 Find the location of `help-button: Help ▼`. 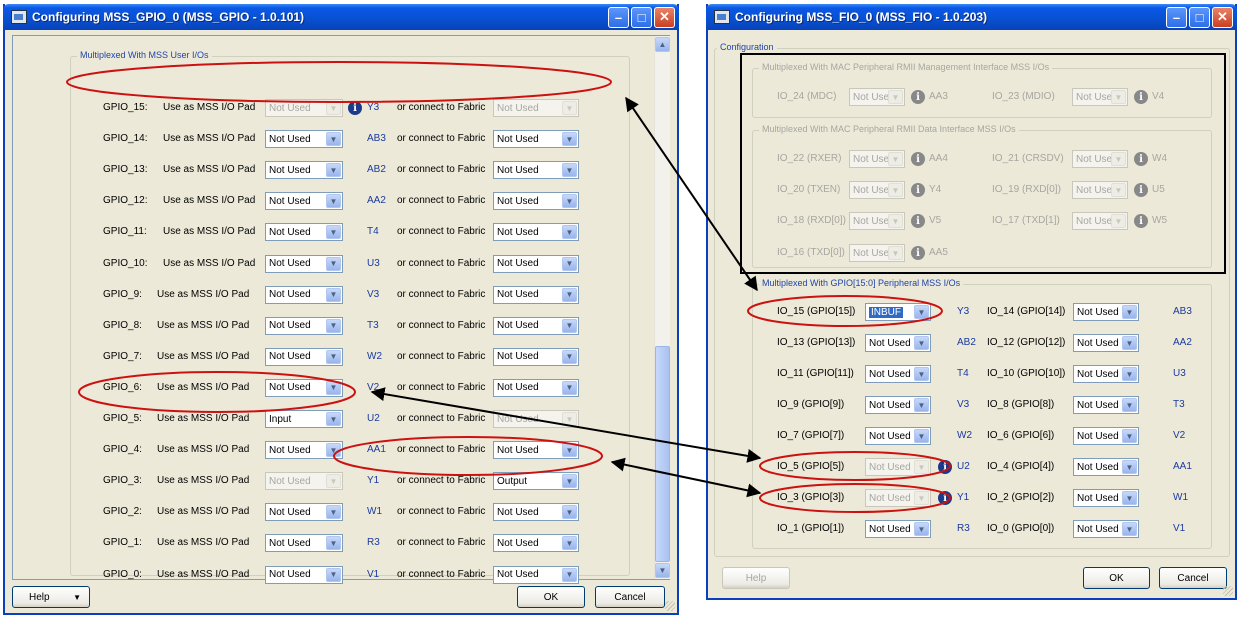

help-button: Help ▼ is located at coordinates (51, 597).